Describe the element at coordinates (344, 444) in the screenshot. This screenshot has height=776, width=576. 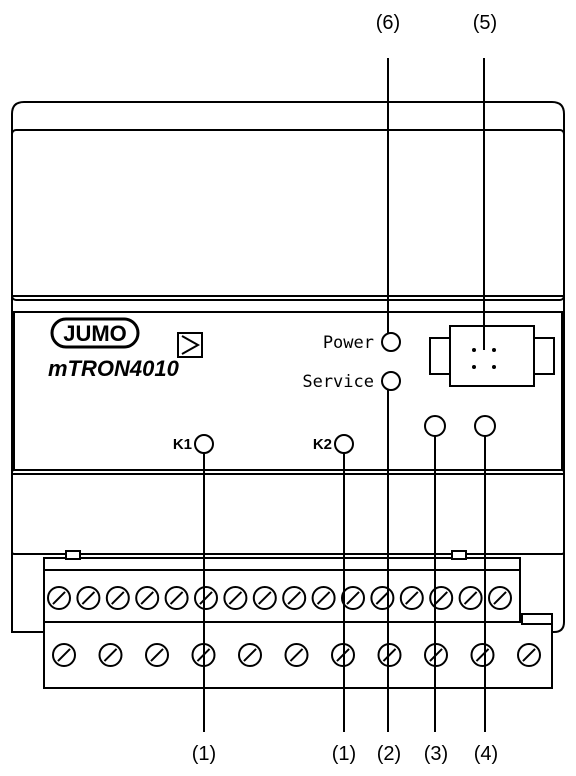
I see `k2-led` at that location.